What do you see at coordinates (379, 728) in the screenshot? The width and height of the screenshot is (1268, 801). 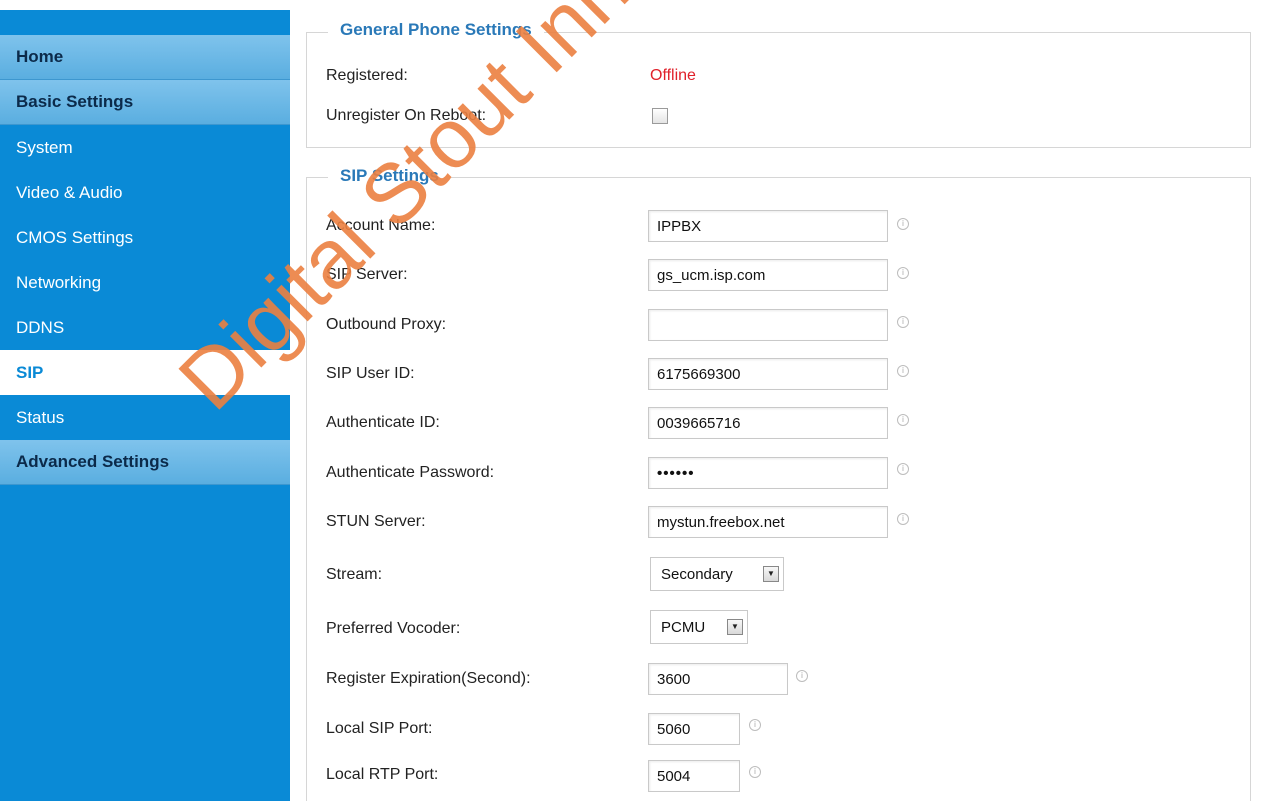 I see `local-sip-port-label: Local SIP Port:` at bounding box center [379, 728].